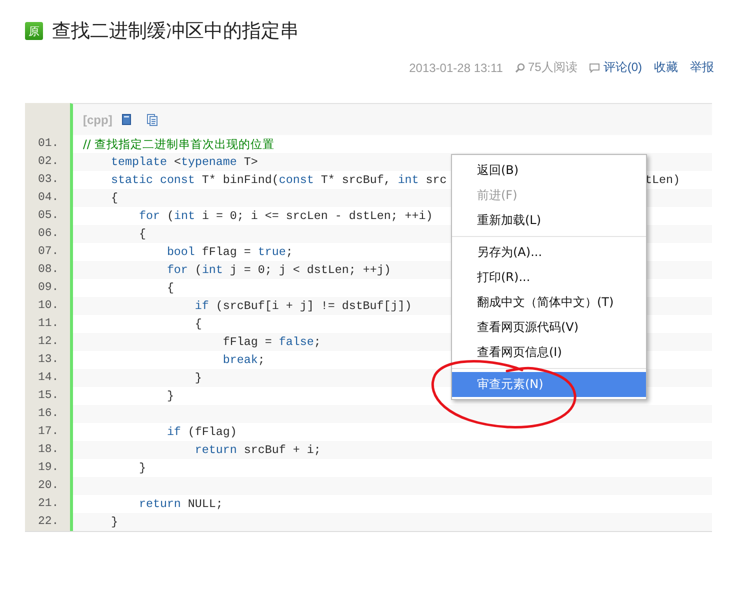  I want to click on view-count: 75人阅读, so click(553, 67).